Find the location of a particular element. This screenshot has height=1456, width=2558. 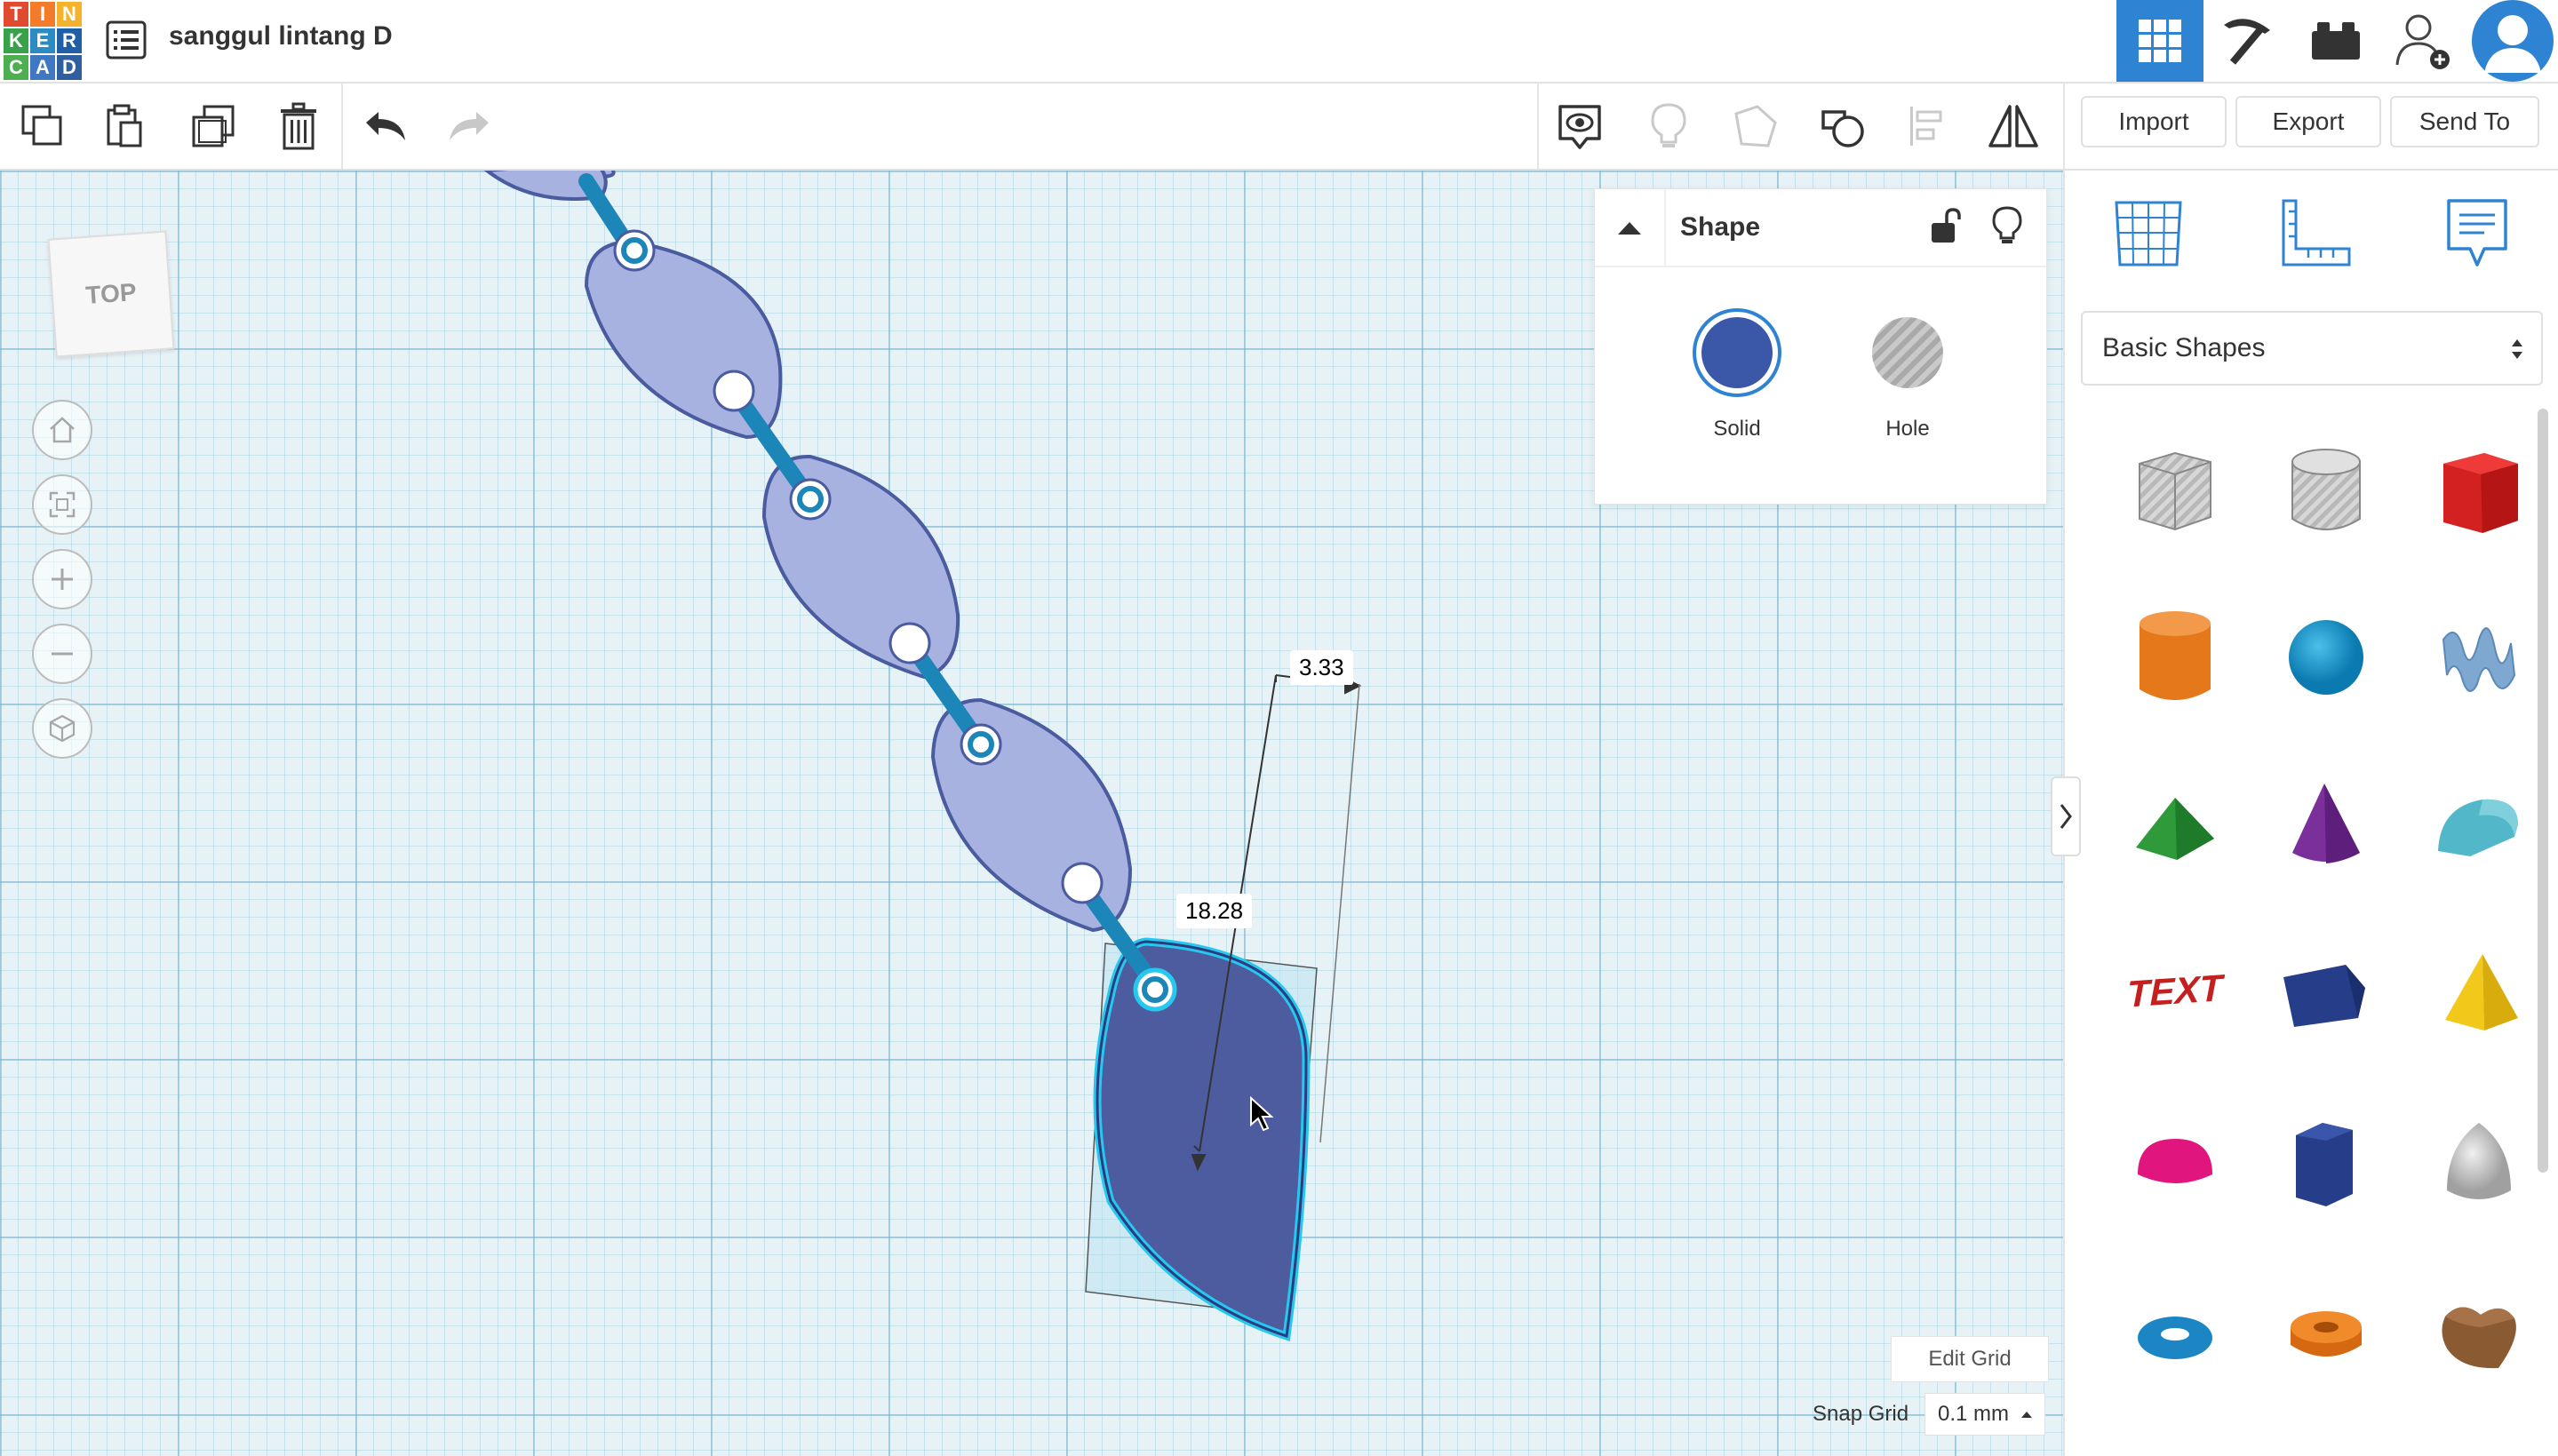

shape-half-sphere is located at coordinates (2175, 1164).